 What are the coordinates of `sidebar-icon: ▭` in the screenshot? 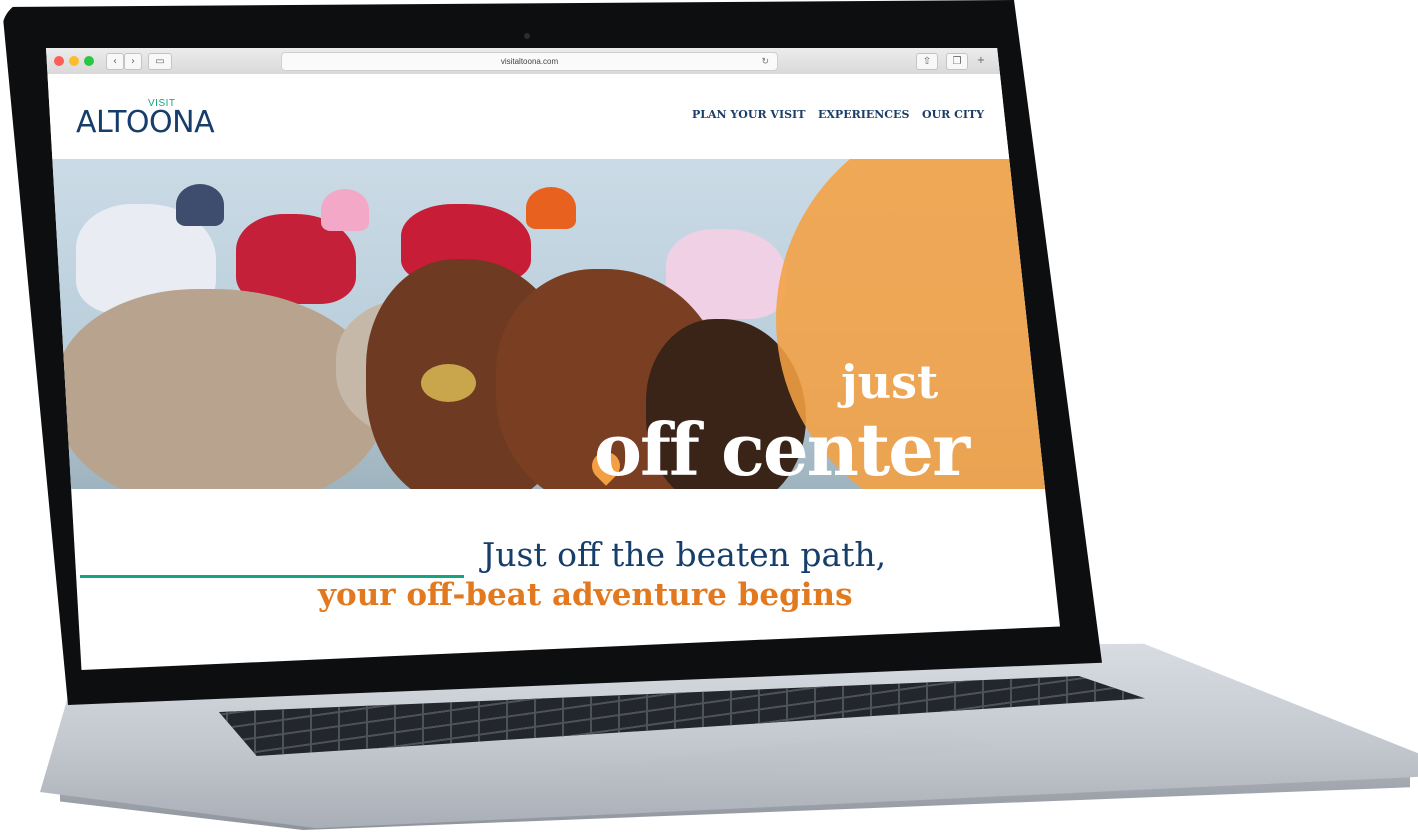 It's located at (160, 61).